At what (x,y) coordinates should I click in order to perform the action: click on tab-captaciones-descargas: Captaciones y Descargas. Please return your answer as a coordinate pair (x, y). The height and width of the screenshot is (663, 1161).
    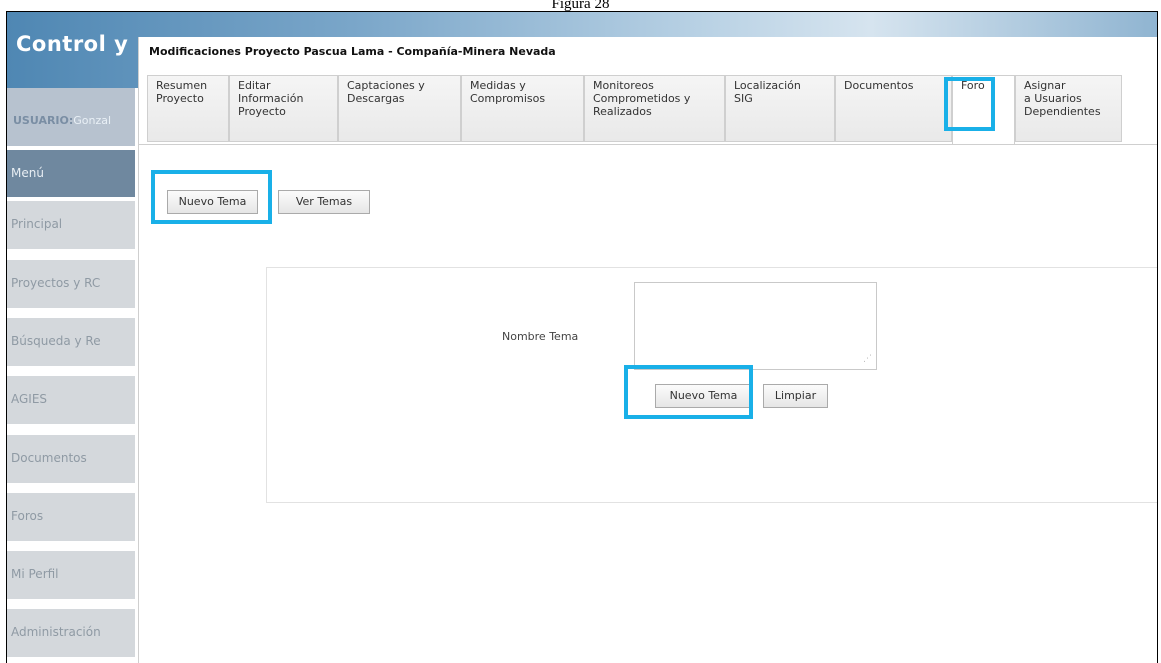
    Looking at the image, I should click on (399, 108).